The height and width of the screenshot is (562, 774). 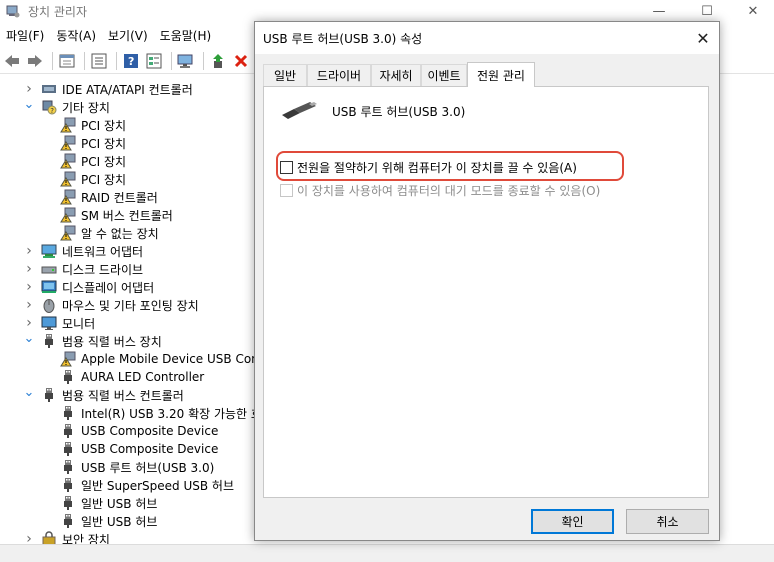 What do you see at coordinates (241, 61) in the screenshot?
I see `uninstall-icon` at bounding box center [241, 61].